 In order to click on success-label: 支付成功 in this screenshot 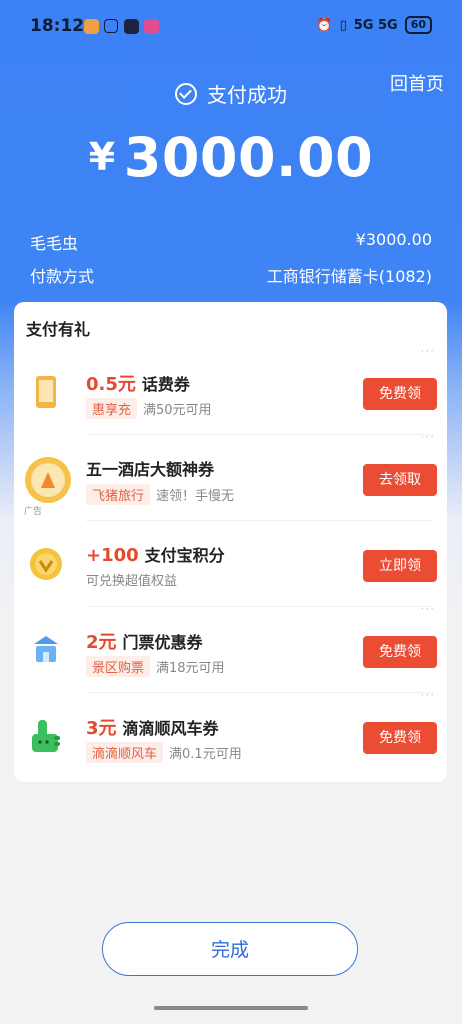, I will do `click(247, 95)`.